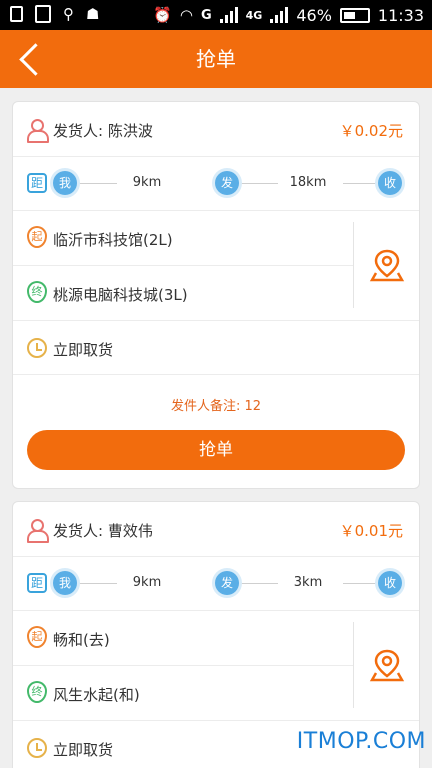 The height and width of the screenshot is (768, 432). What do you see at coordinates (308, 182) in the screenshot?
I see `distance-to-receiver: 18km` at bounding box center [308, 182].